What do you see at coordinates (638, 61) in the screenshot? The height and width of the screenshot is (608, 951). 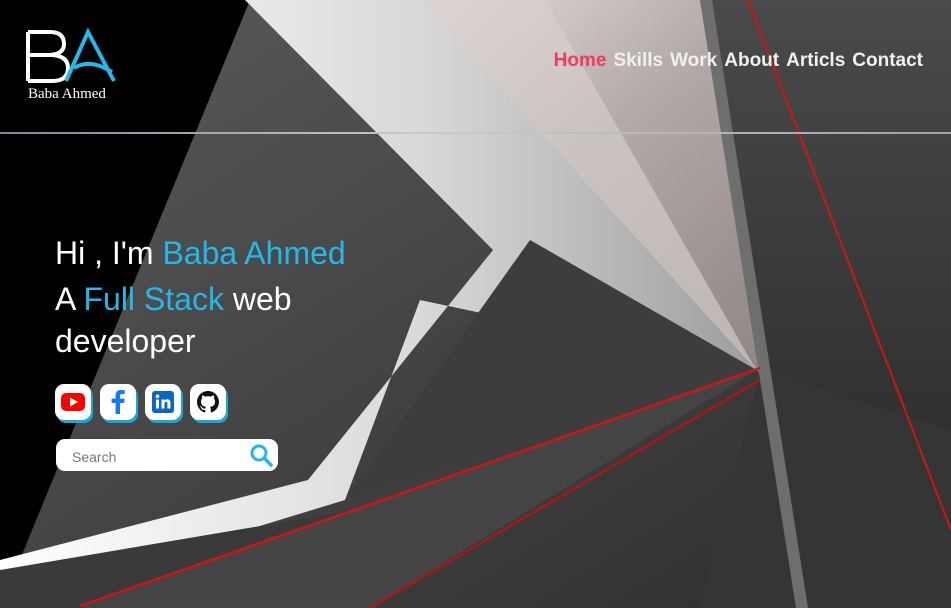 I see `nav-skills-link: Skills` at bounding box center [638, 61].